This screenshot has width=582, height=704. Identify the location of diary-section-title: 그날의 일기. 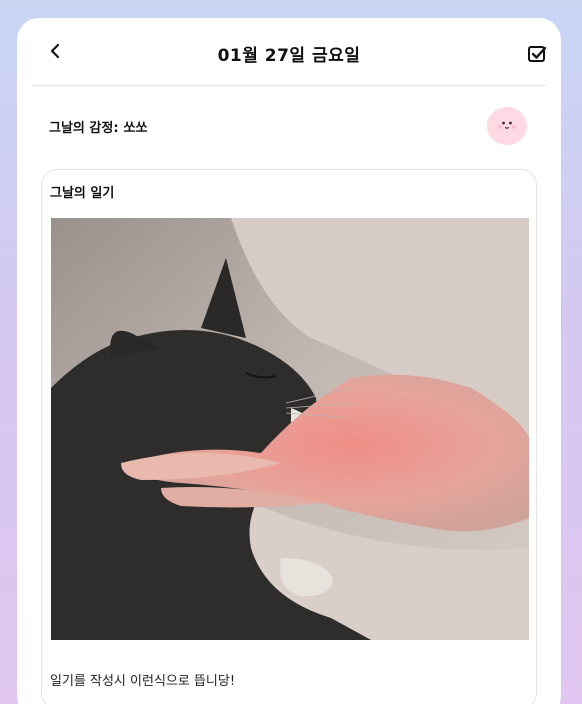
(82, 193).